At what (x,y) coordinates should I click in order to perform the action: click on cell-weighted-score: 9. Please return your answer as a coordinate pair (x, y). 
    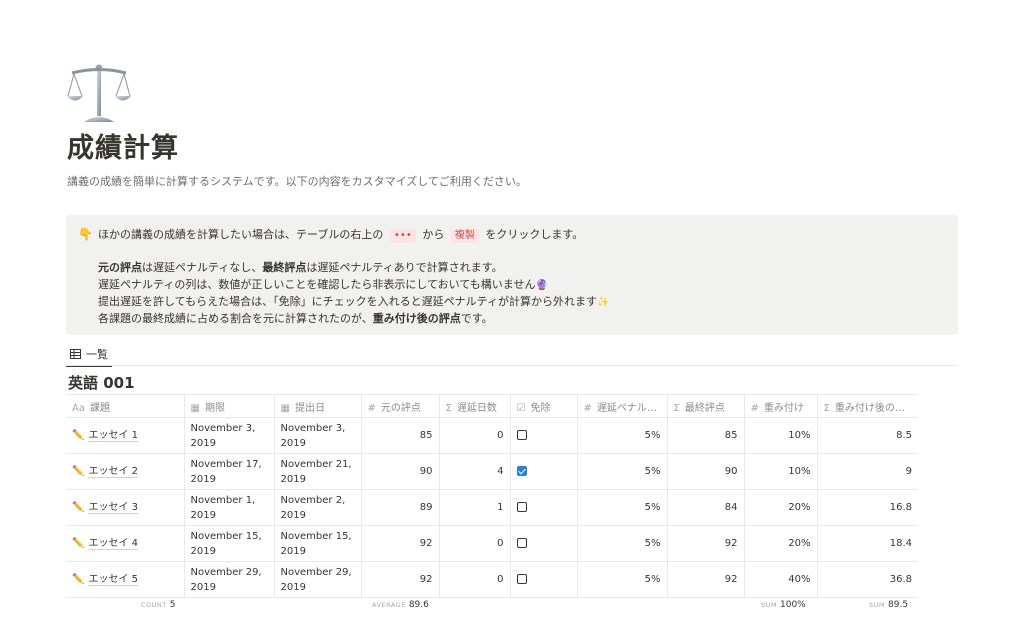
    Looking at the image, I should click on (867, 471).